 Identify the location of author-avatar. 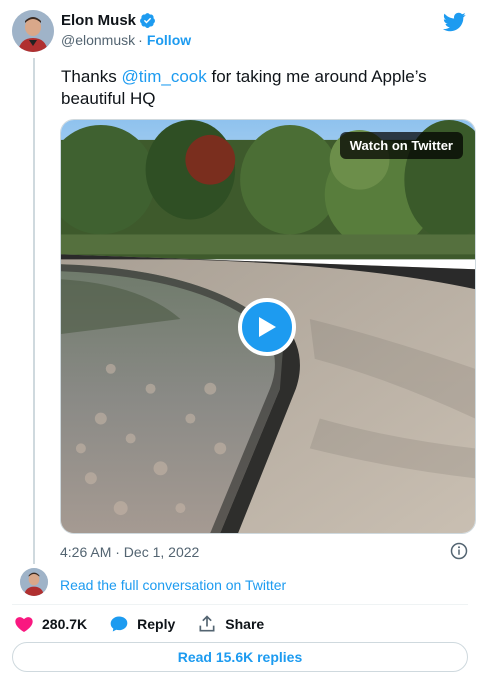
(33, 31).